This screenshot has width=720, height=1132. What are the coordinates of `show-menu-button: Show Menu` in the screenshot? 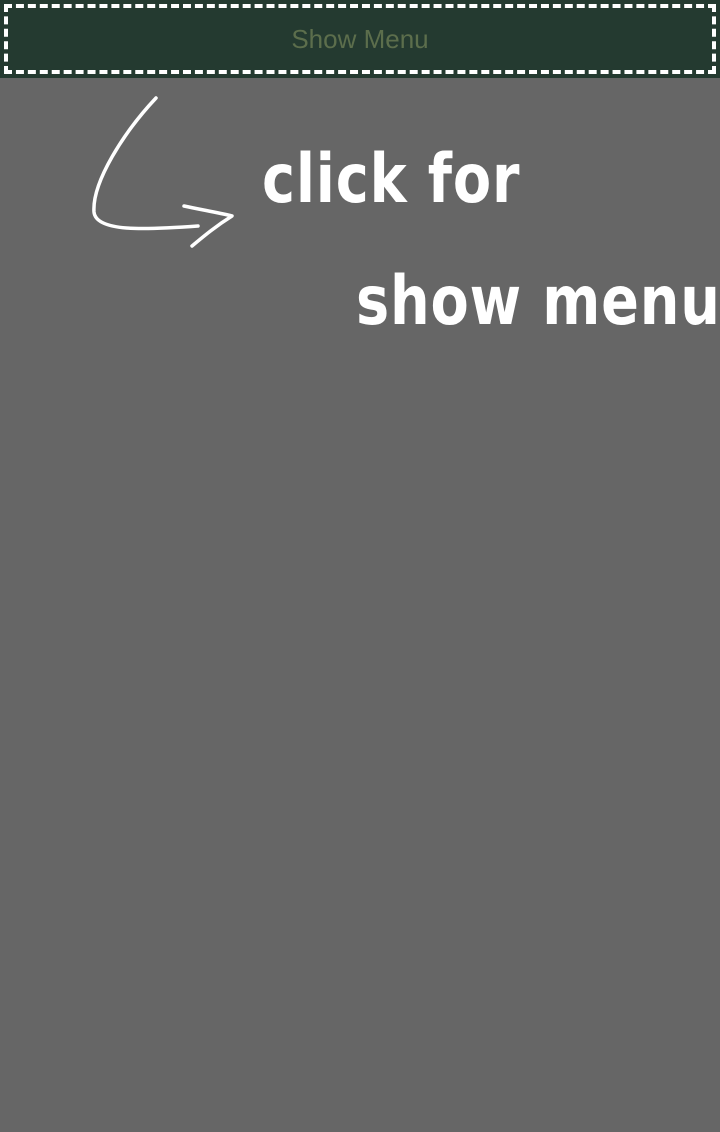 It's located at (360, 39).